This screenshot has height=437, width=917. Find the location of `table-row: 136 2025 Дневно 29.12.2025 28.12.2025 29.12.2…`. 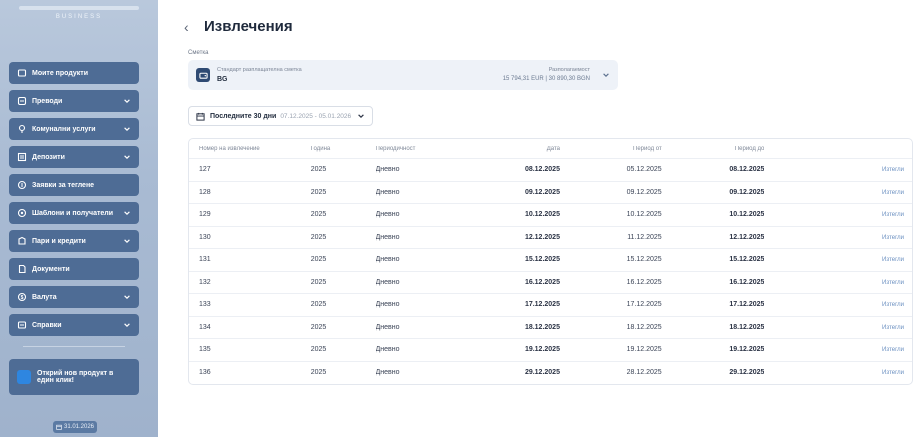

table-row: 136 2025 Дневно 29.12.2025 28.12.2025 29.12.2… is located at coordinates (550, 373).